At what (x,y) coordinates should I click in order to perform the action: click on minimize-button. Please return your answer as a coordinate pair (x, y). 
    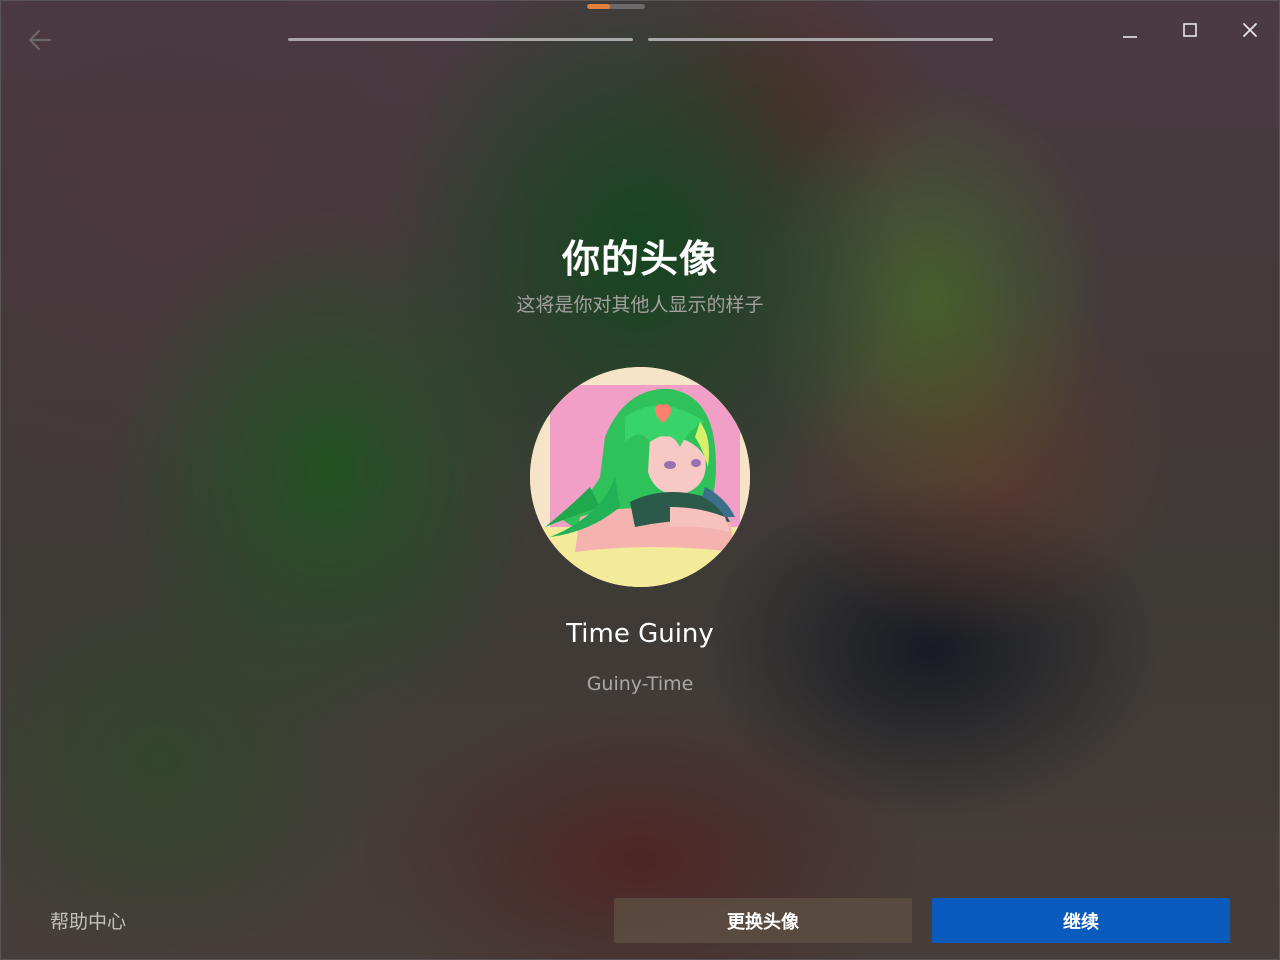
    Looking at the image, I should click on (1130, 30).